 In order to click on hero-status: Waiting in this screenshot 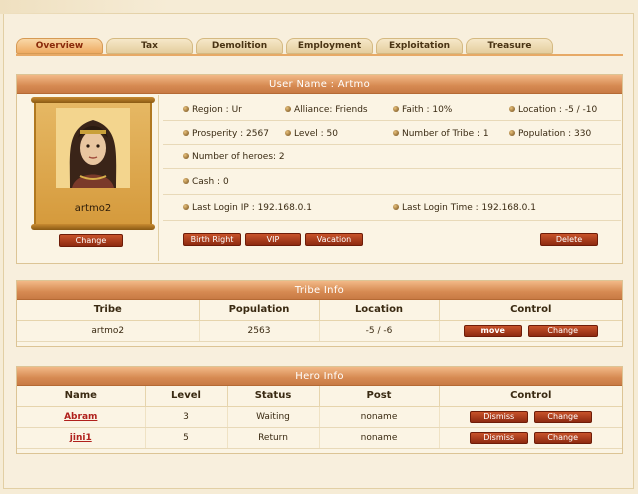, I will do `click(273, 417)`.